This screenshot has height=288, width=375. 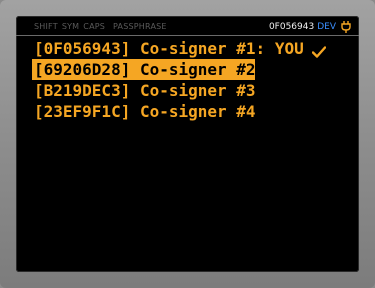 I want to click on cosigner-item-3: [B219DEC3] Co-signer #3, so click(x=145, y=90).